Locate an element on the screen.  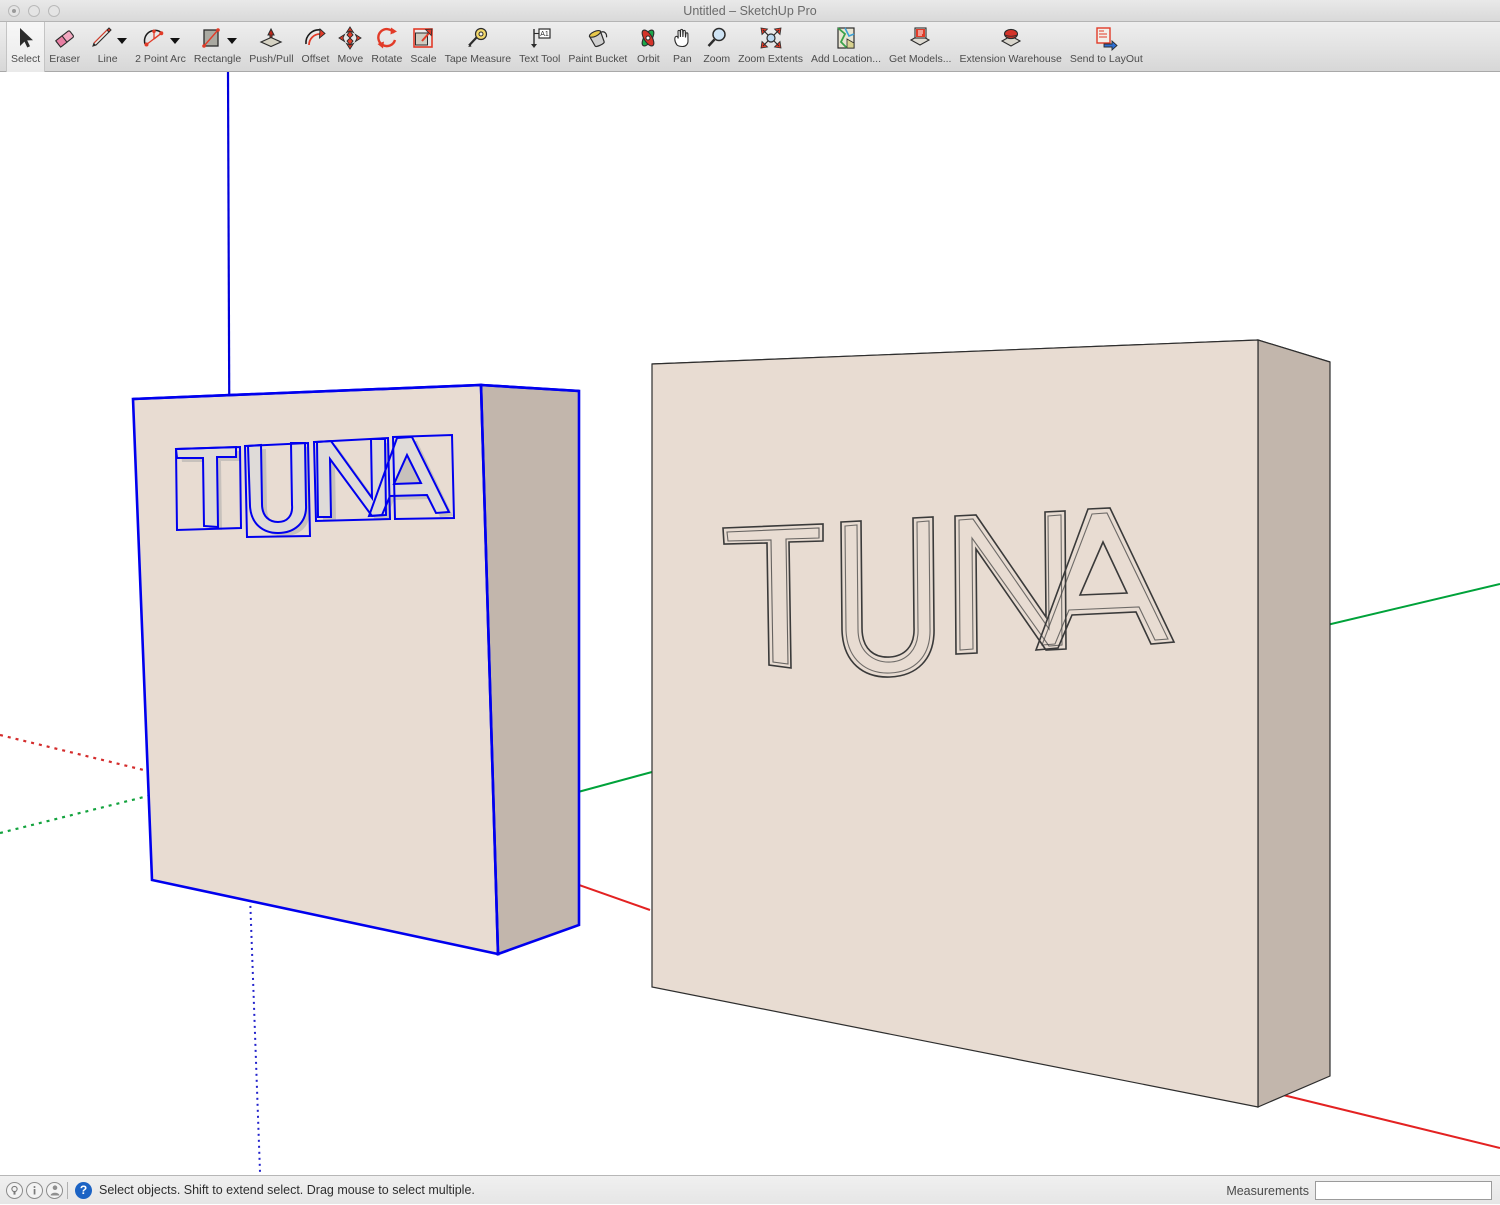
rectangle-icon is located at coordinates (218, 38).